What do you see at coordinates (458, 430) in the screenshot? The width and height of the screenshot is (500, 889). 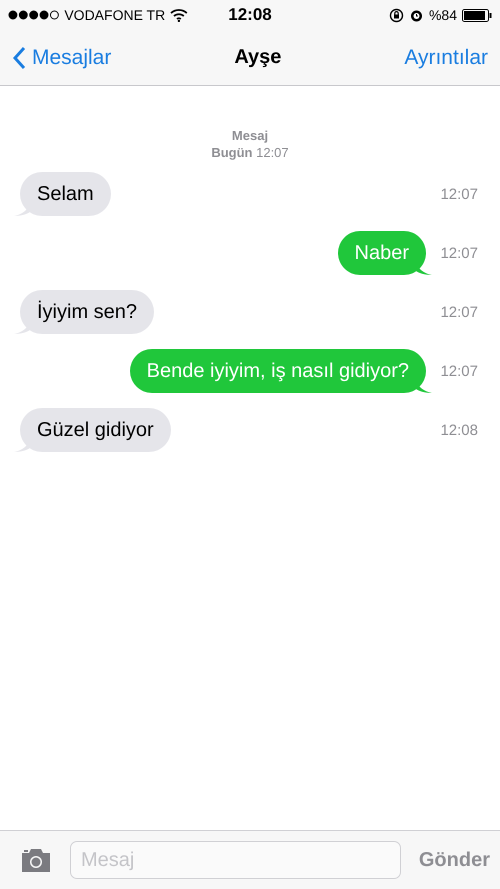 I see `message-time: 12:08` at bounding box center [458, 430].